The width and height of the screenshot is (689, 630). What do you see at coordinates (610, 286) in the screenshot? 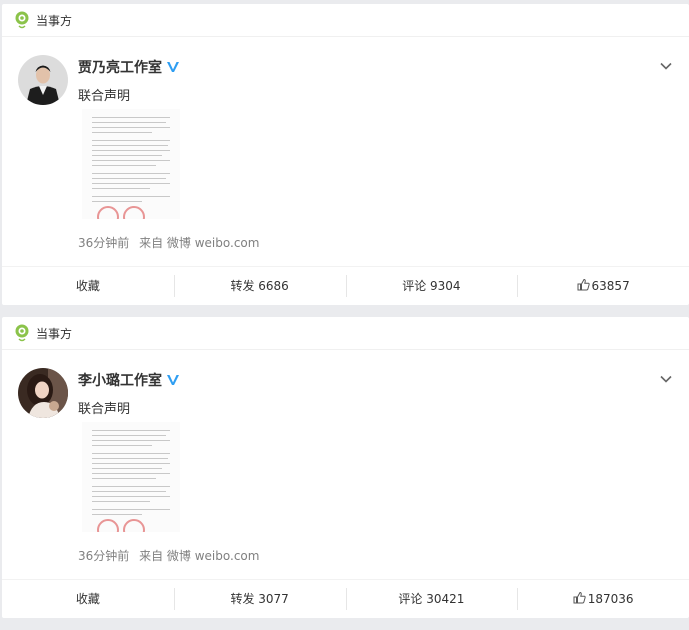
I see `like-count: 63857` at bounding box center [610, 286].